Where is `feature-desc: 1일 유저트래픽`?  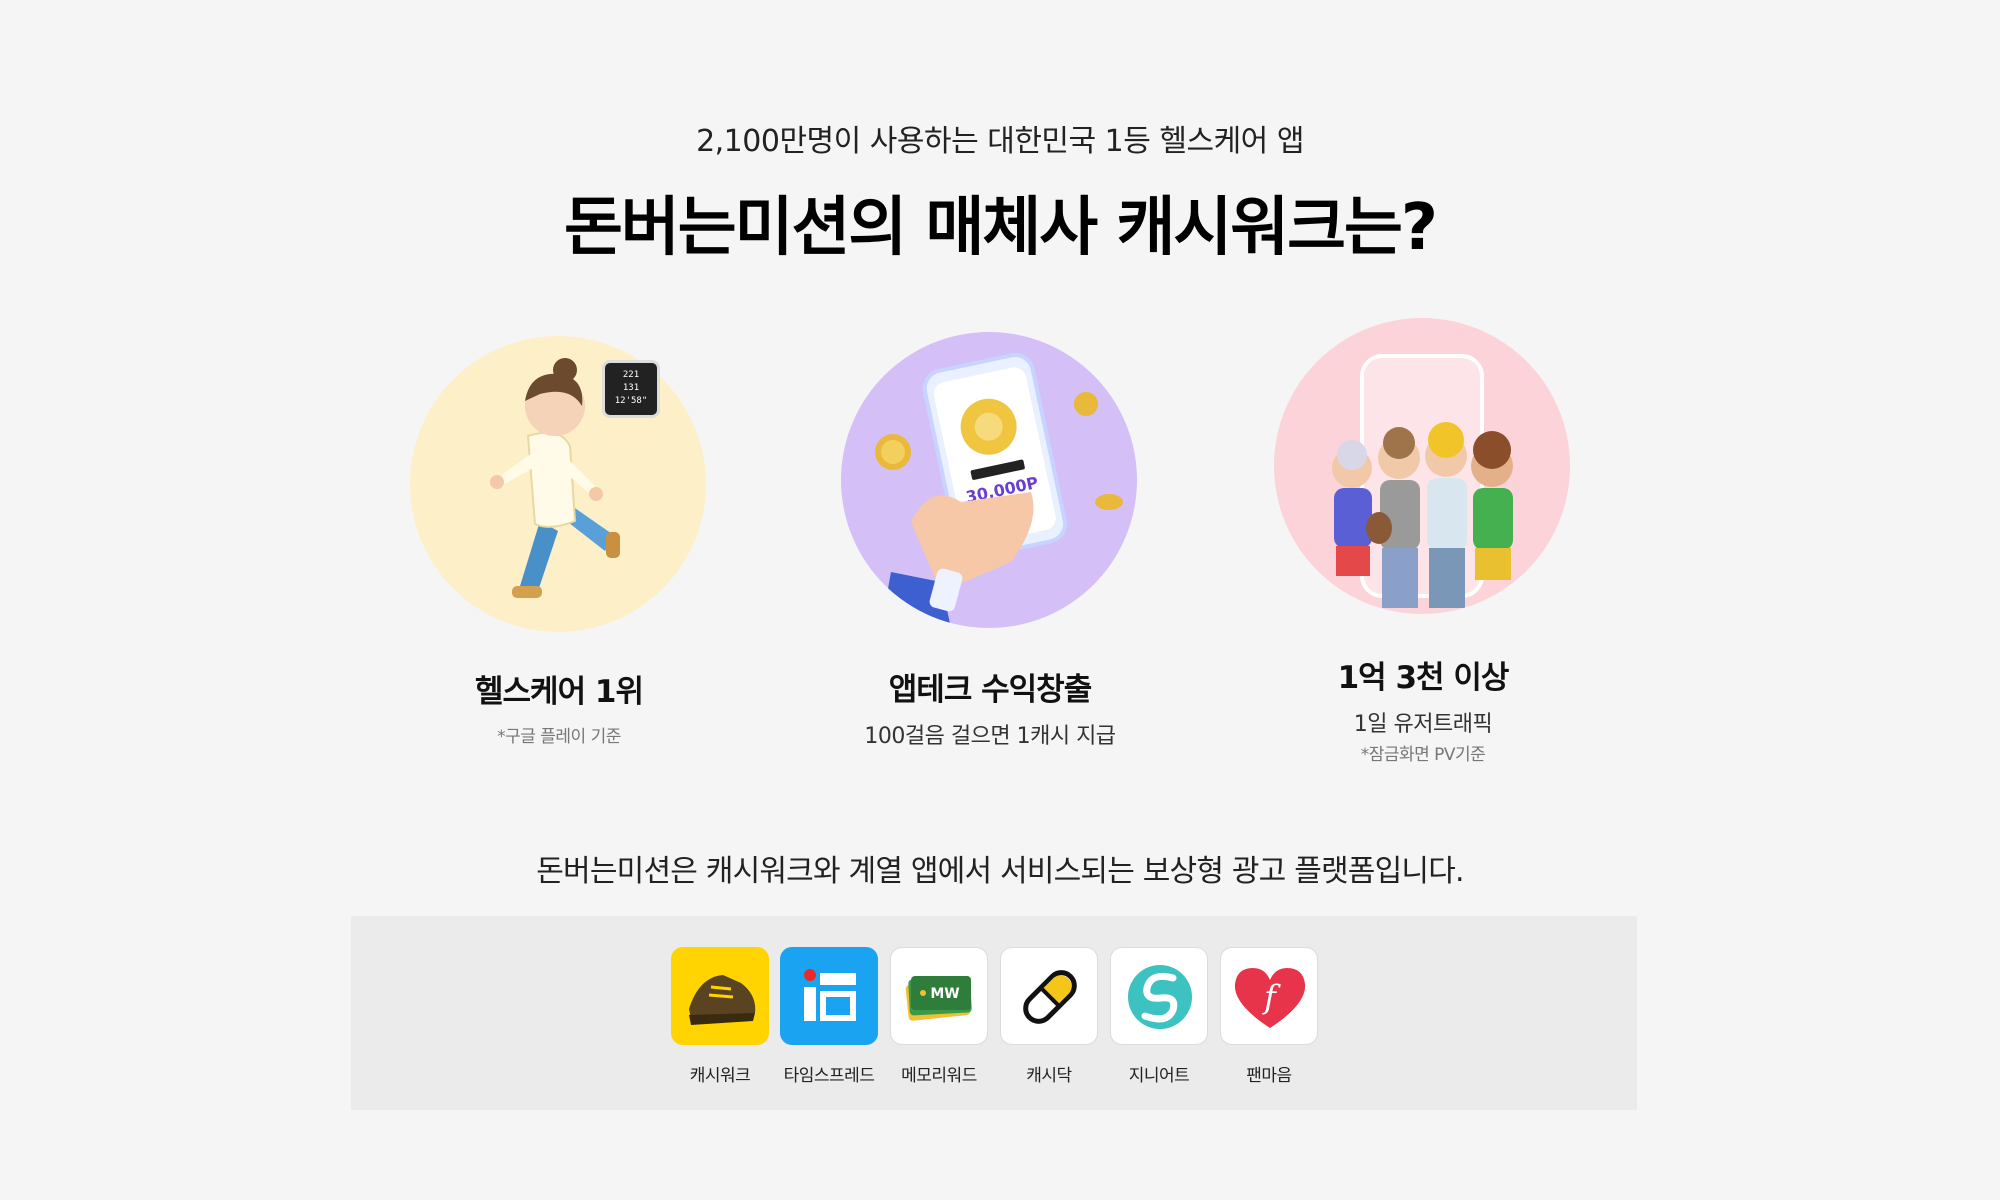
feature-desc: 1일 유저트래픽 is located at coordinates (1423, 724).